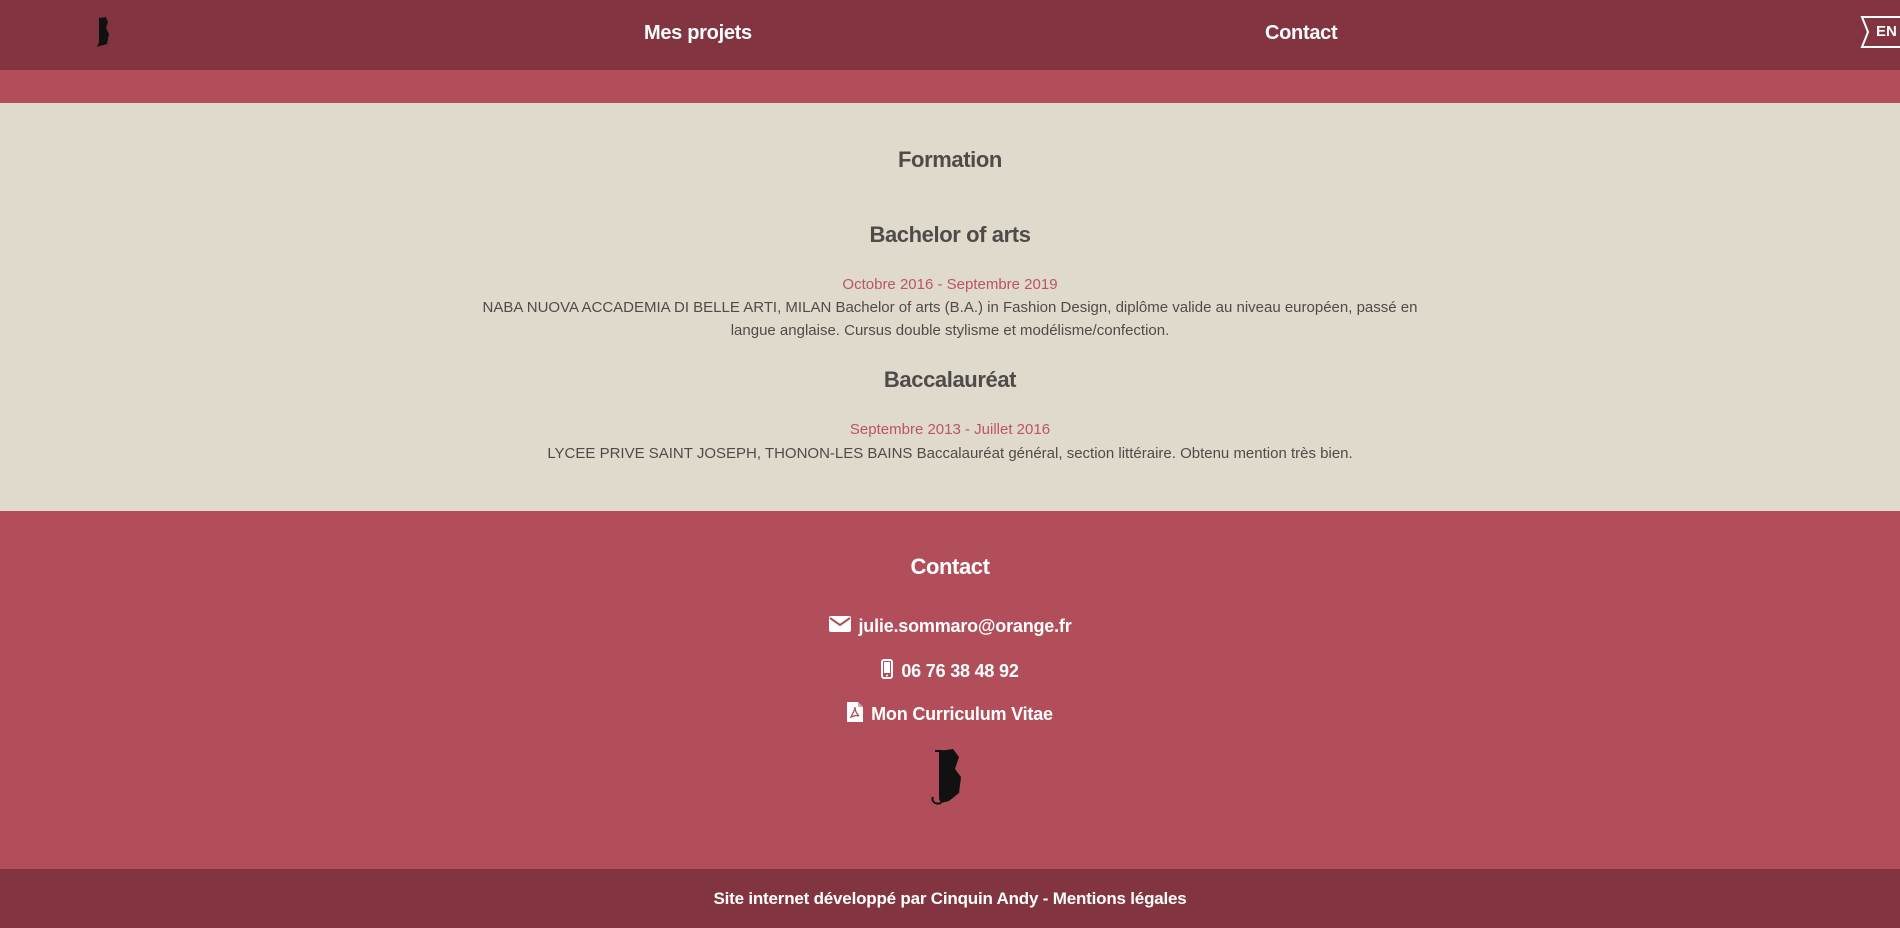  I want to click on email-link: julie.sommaro@orange.fr, so click(950, 626).